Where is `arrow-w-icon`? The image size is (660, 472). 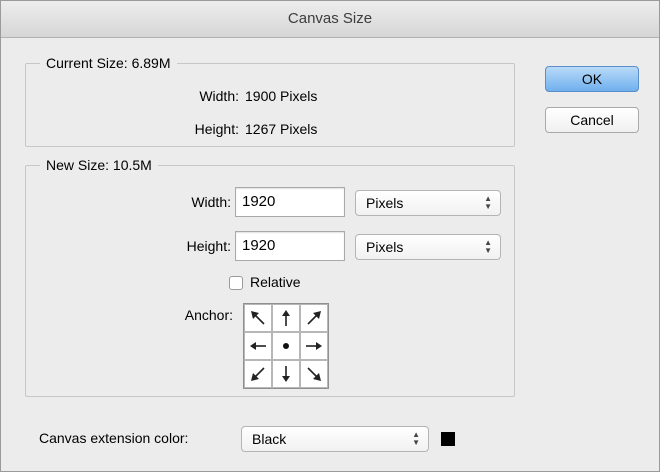 arrow-w-icon is located at coordinates (258, 346).